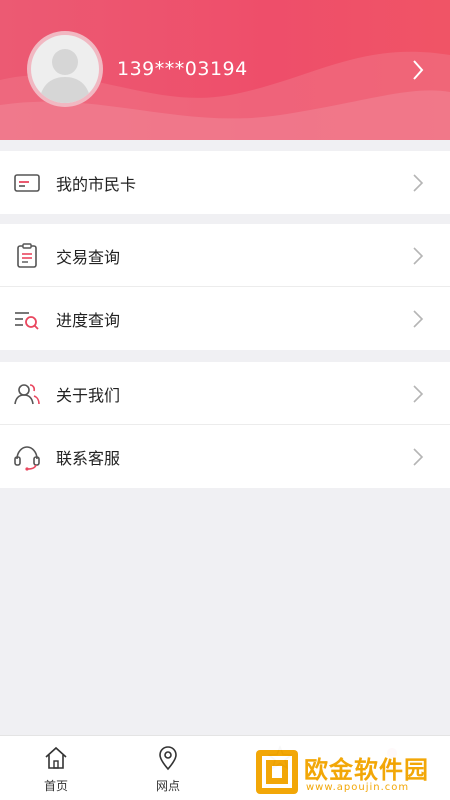  Describe the element at coordinates (167, 786) in the screenshot. I see `tab-label: 网点` at that location.